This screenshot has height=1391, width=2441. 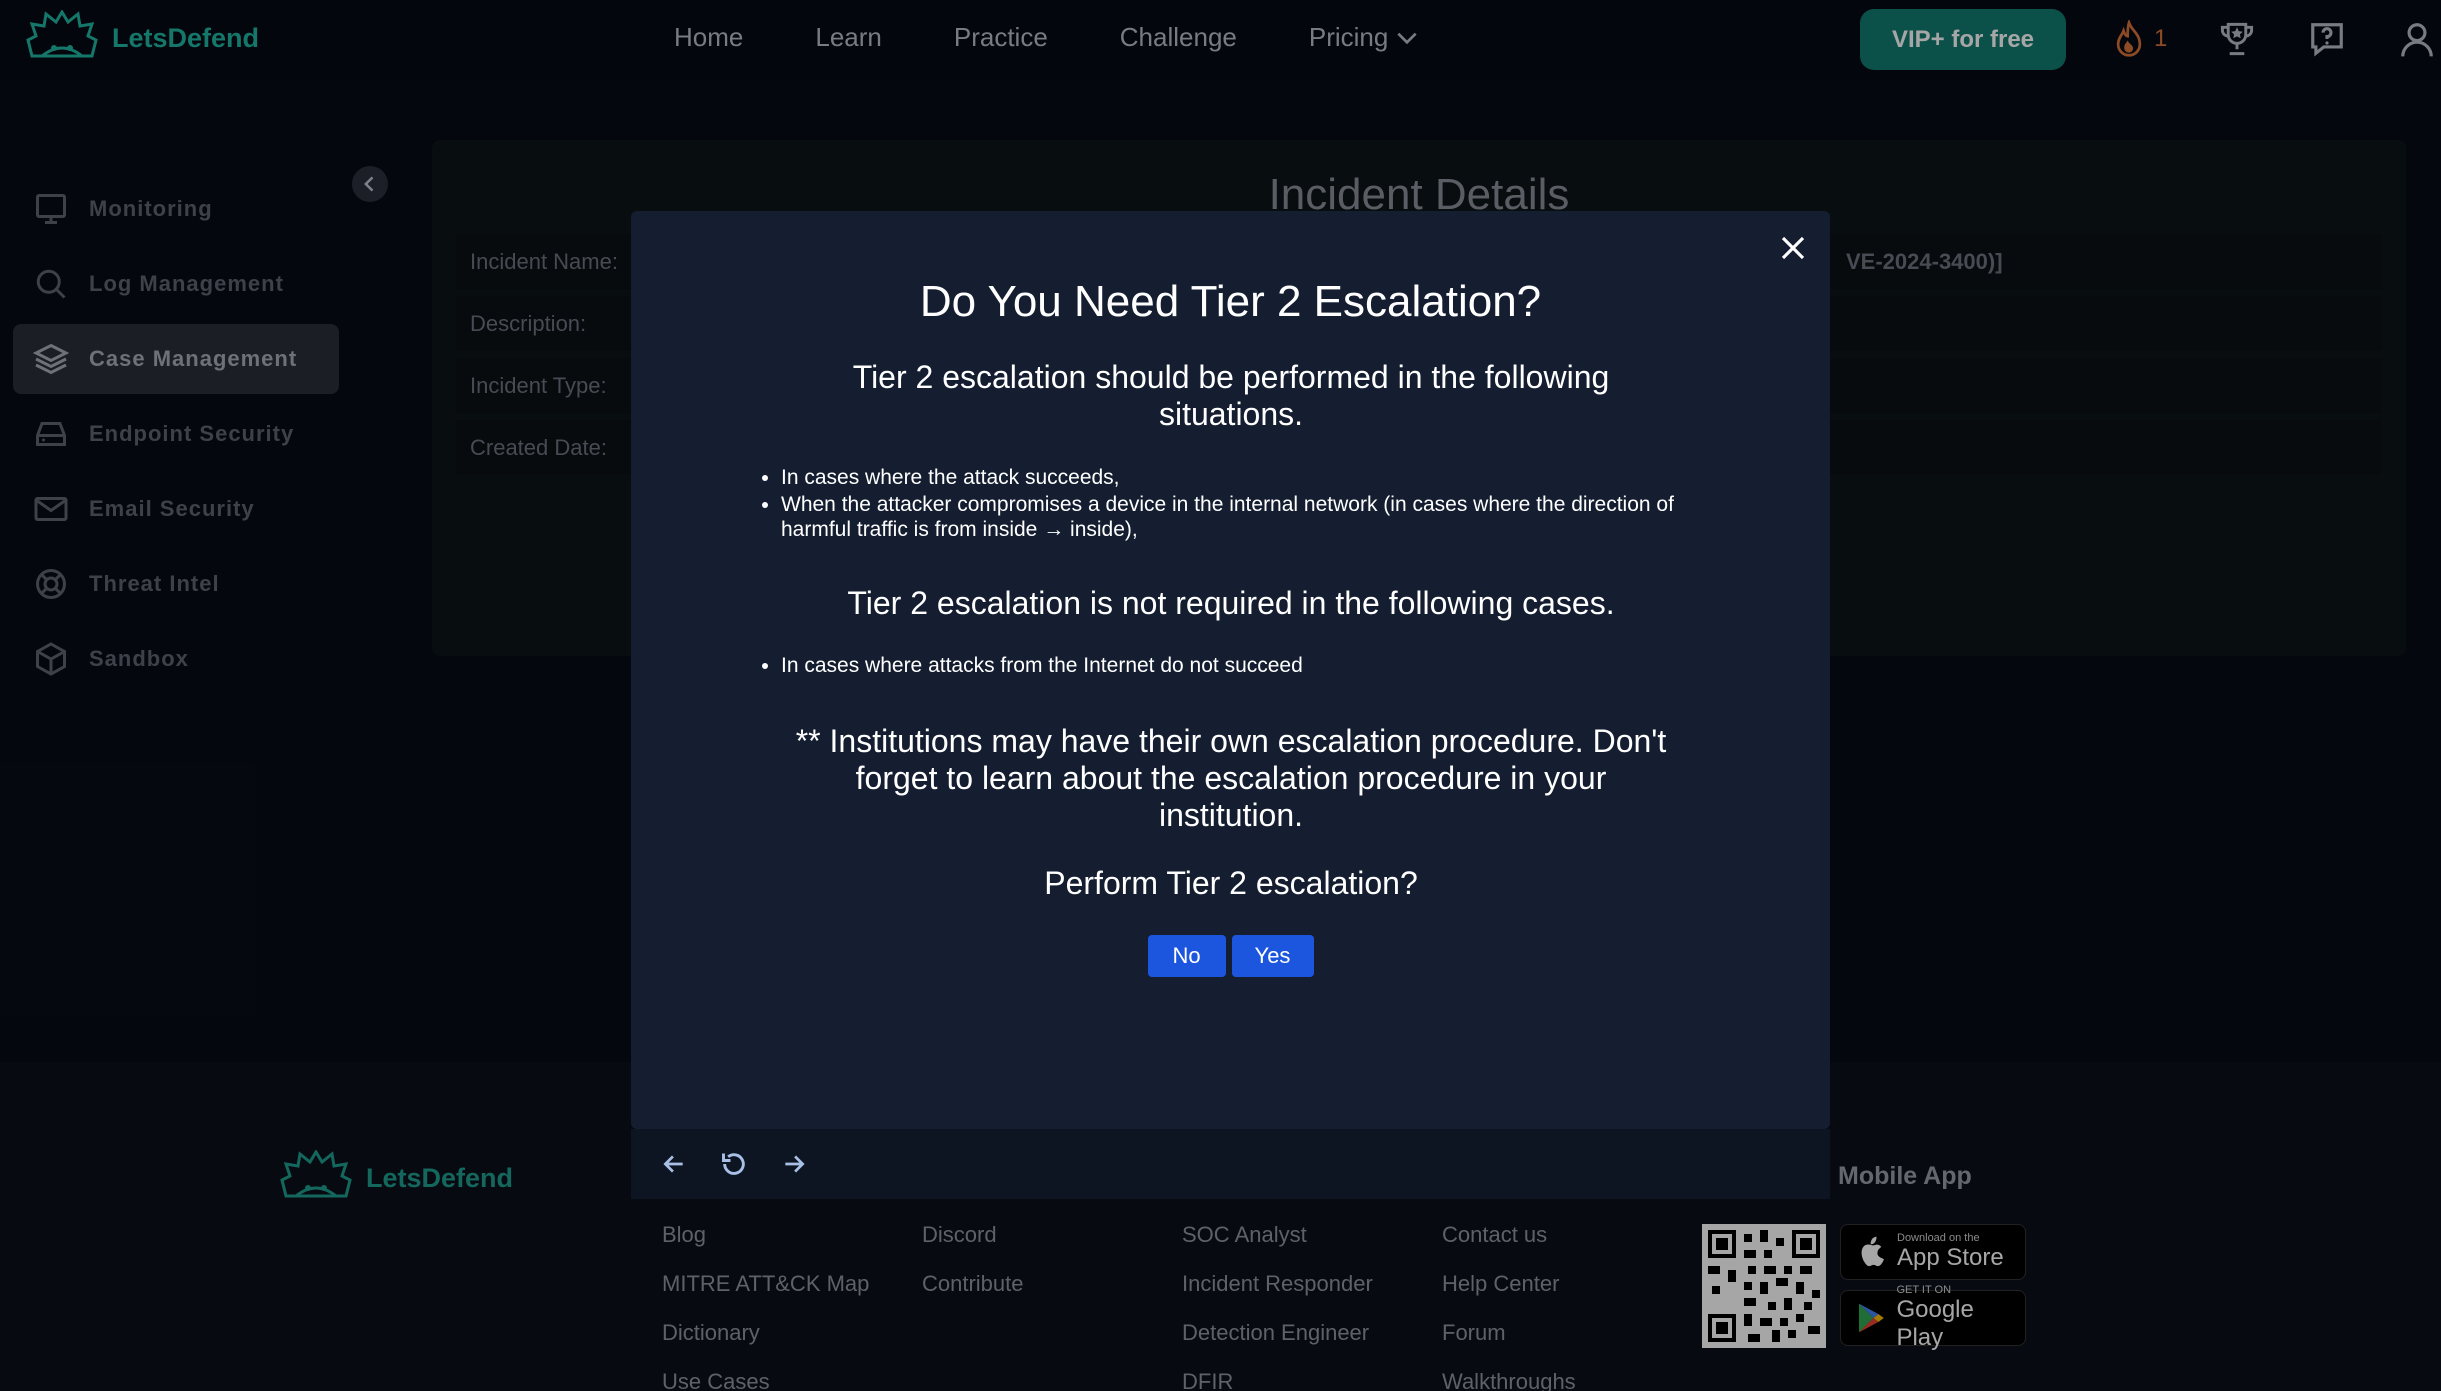 I want to click on refresh-icon, so click(x=733, y=1164).